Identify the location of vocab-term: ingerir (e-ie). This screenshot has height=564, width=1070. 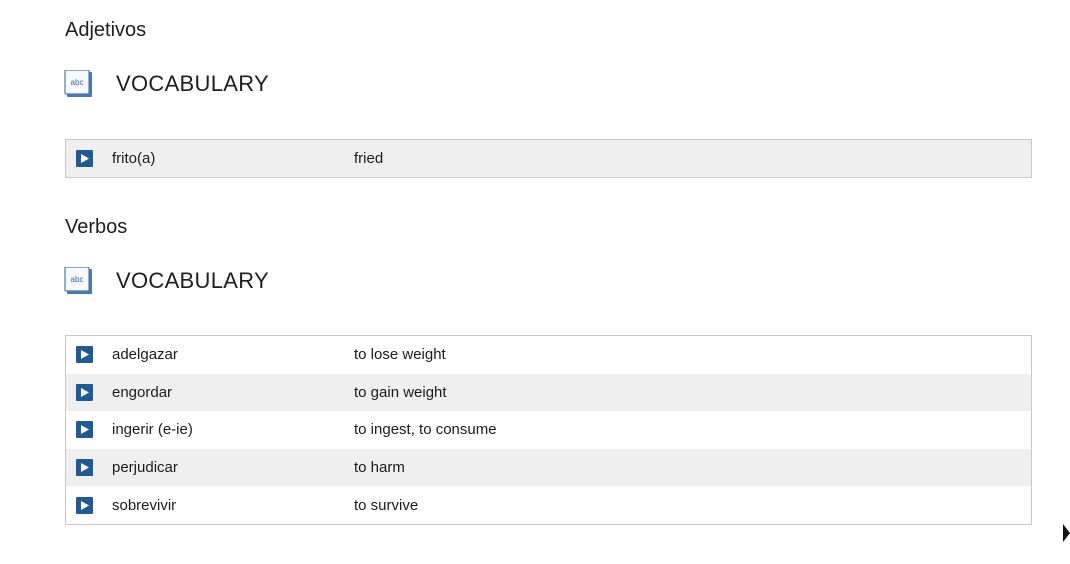
(152, 430).